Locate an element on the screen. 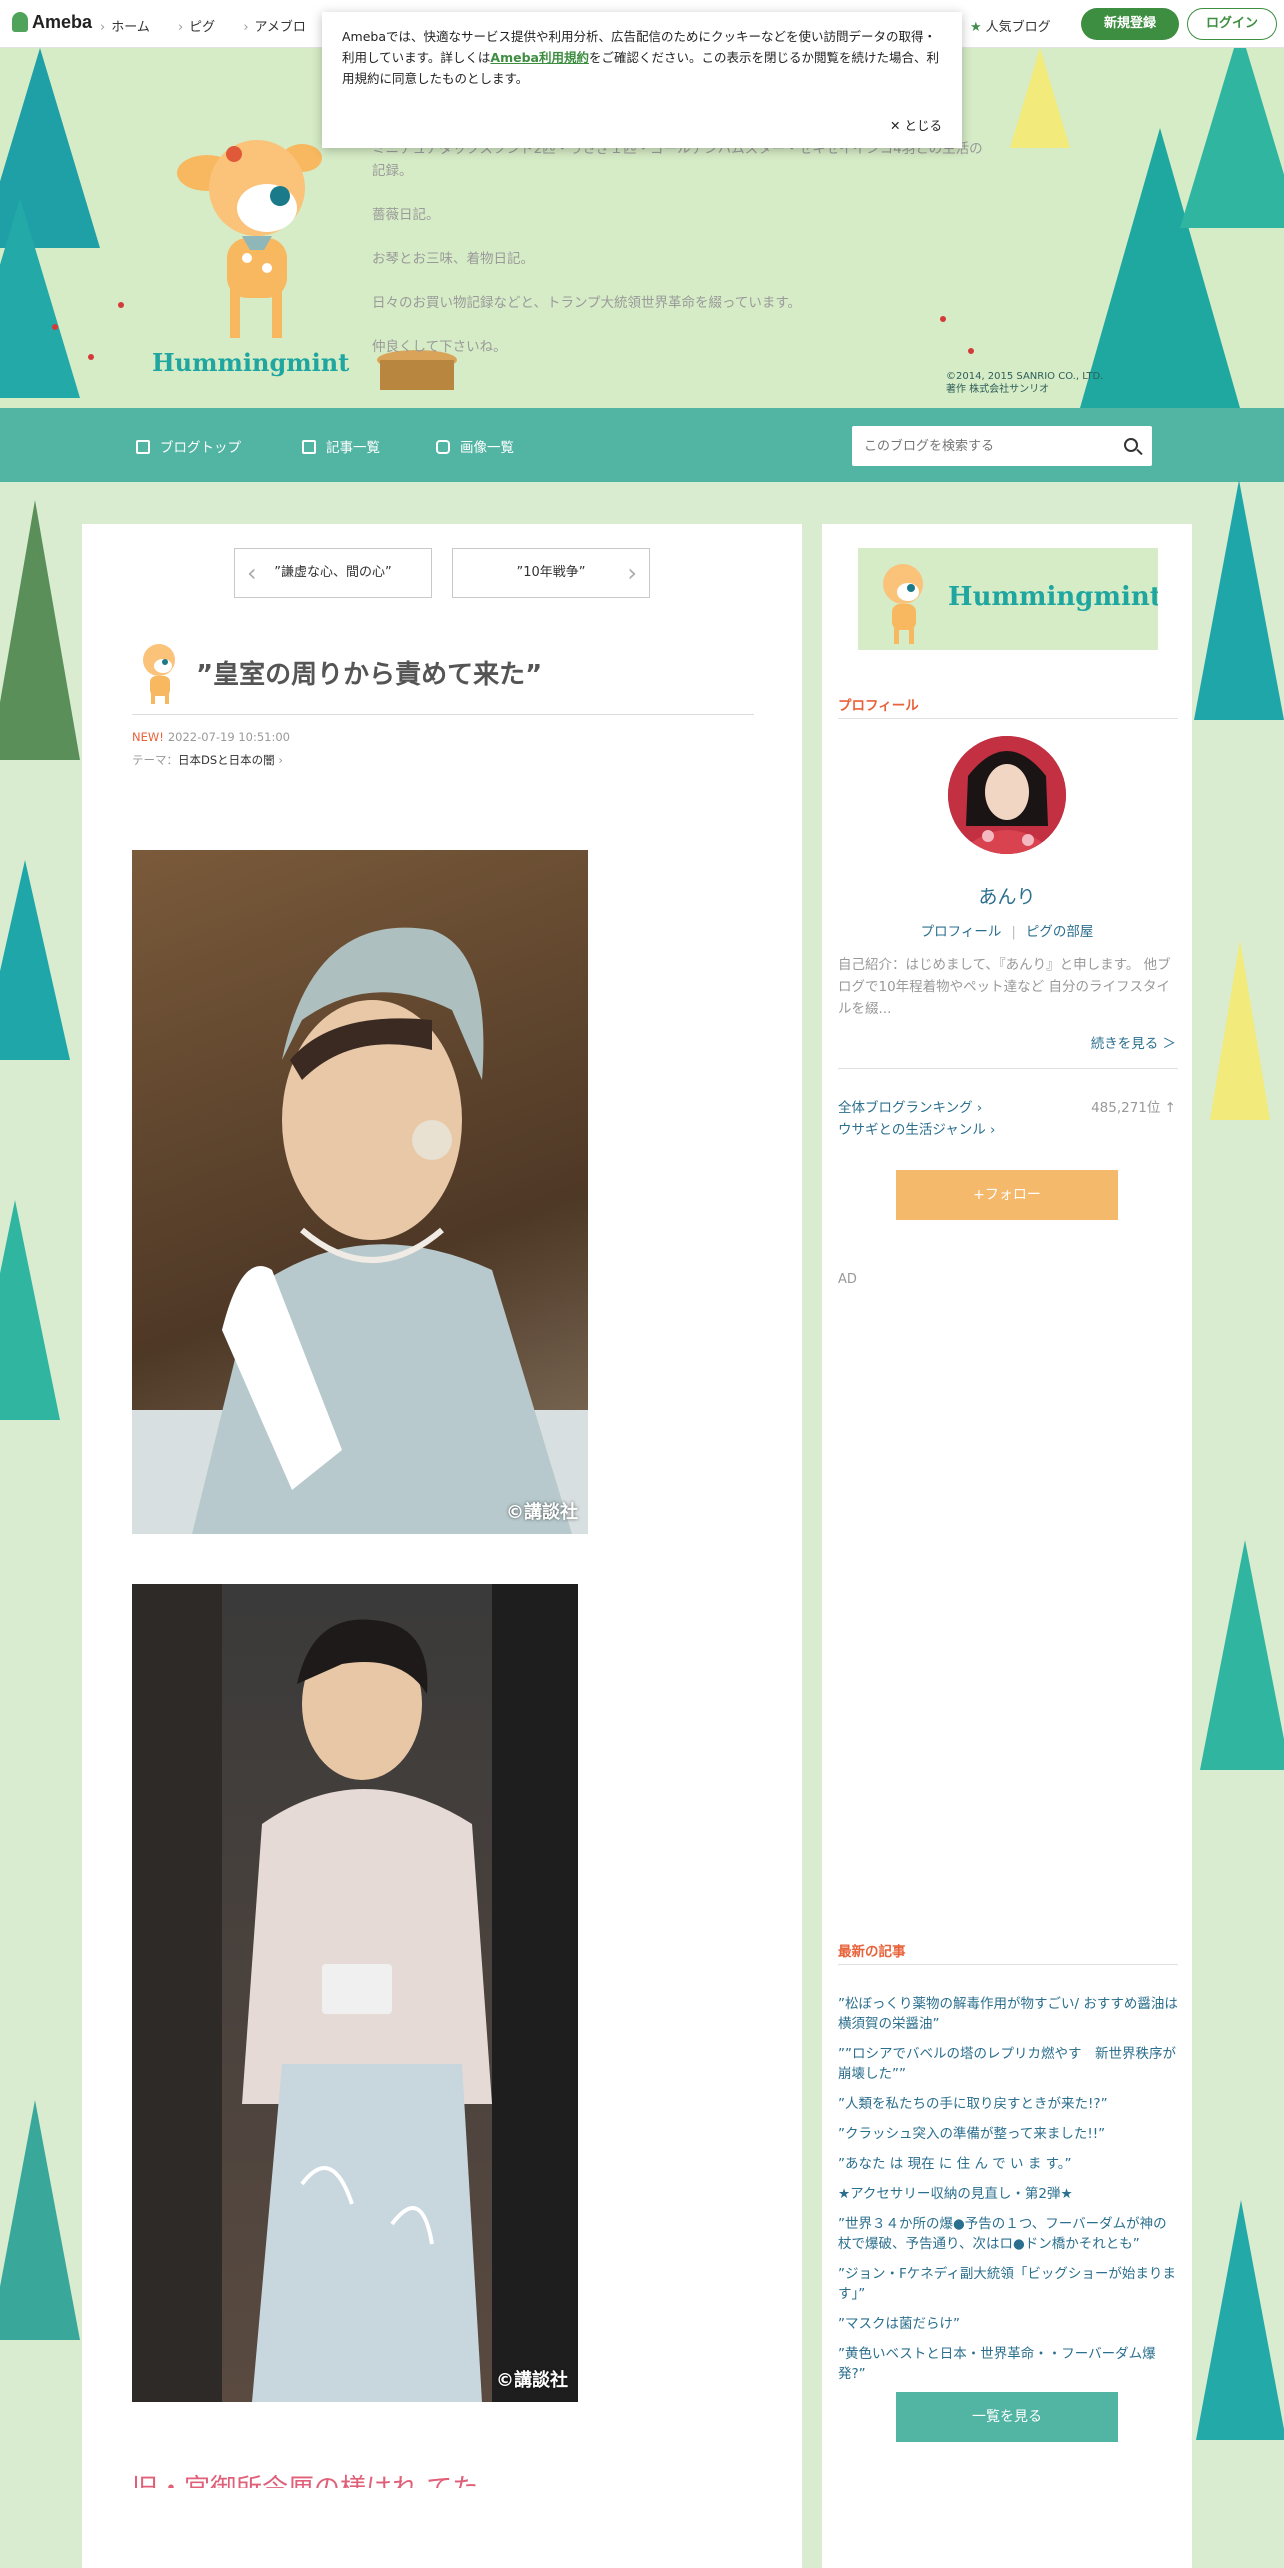 The height and width of the screenshot is (2568, 1284). blog-description-line: 日々のお買い物記録などと、トランプ大統領世界革命を綴っています。 is located at coordinates (587, 303).